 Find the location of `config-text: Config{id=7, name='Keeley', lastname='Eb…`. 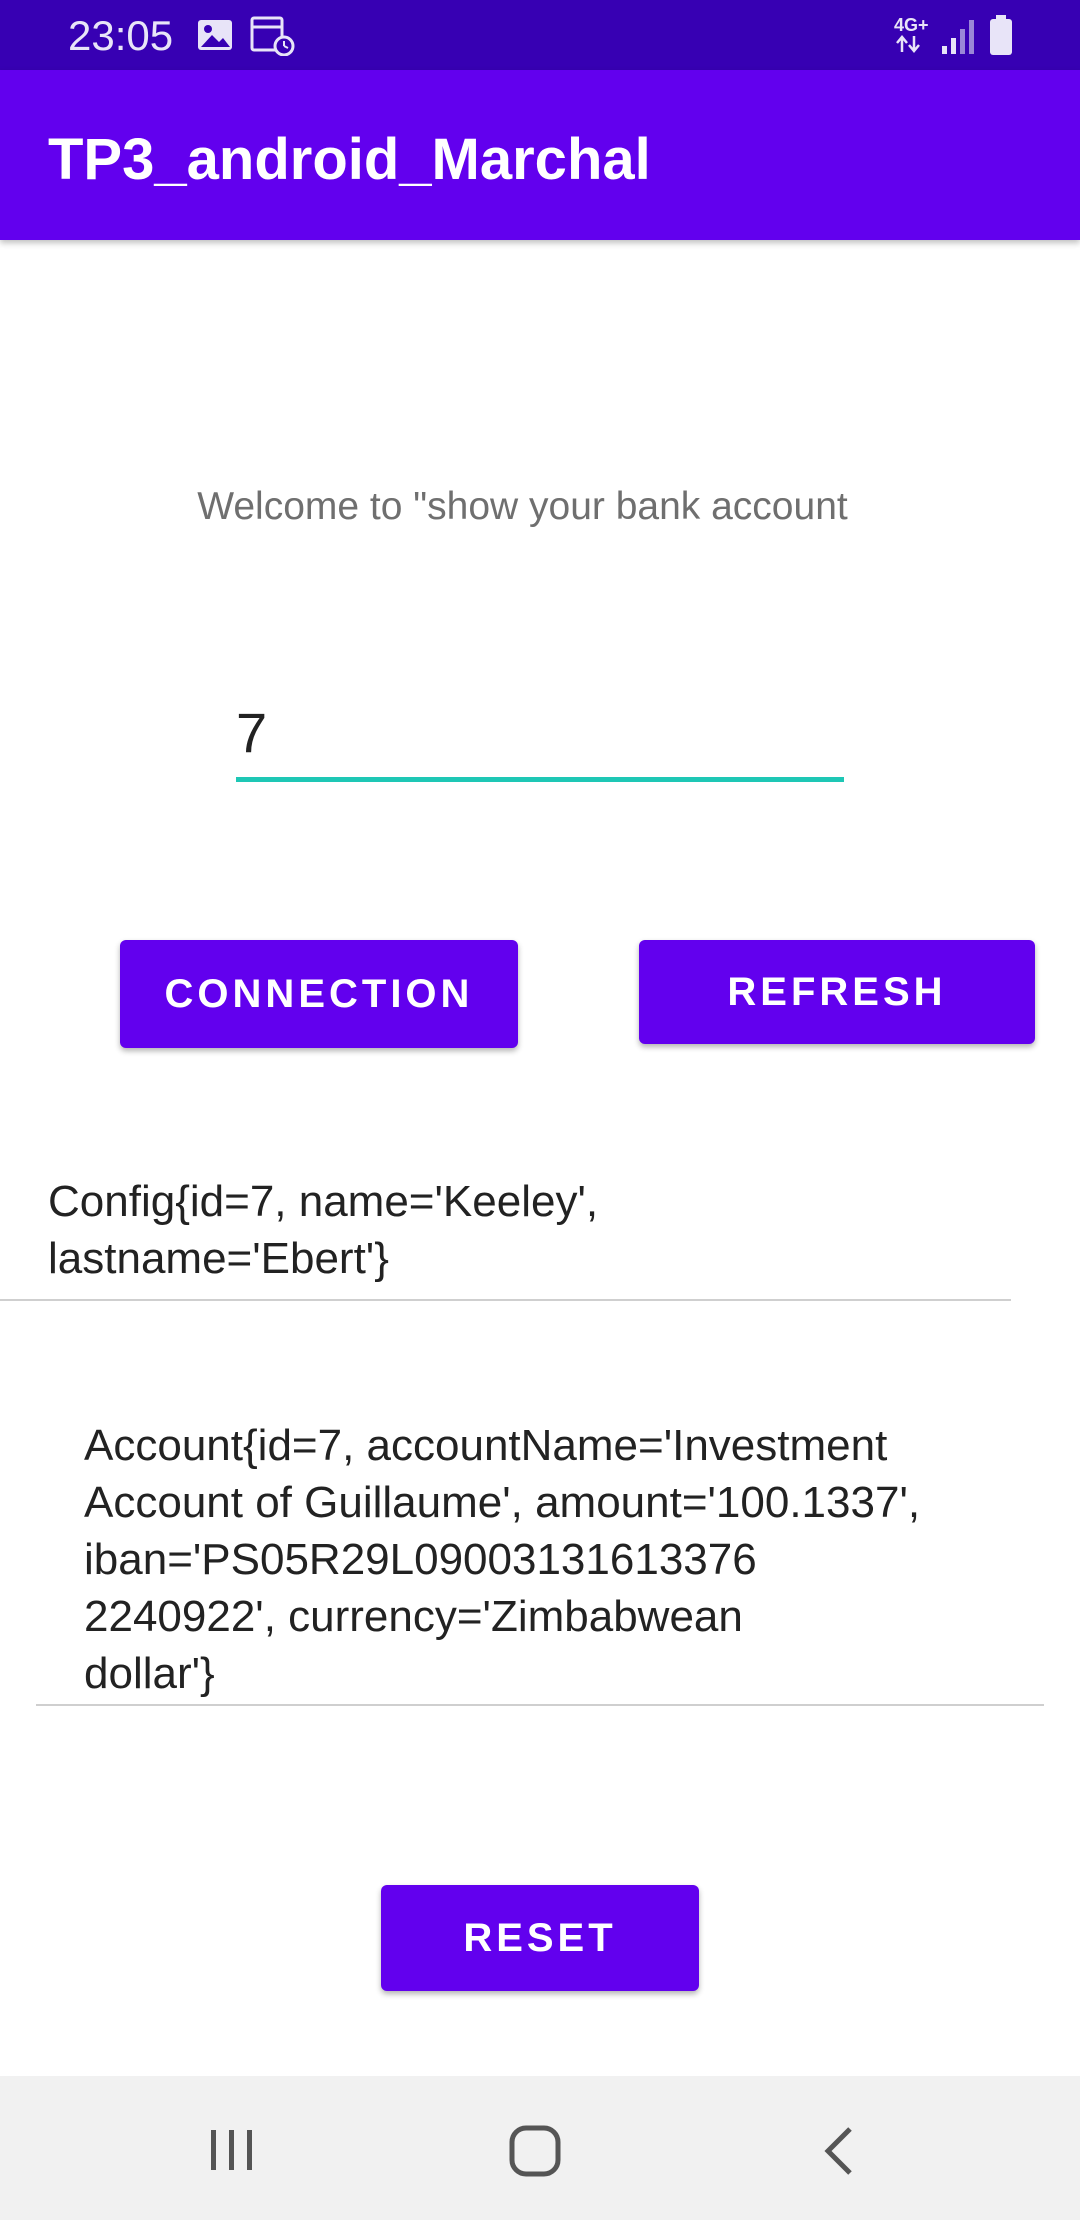

config-text: Config{id=7, name='Keeley', lastname='Eb… is located at coordinates (528, 1230).